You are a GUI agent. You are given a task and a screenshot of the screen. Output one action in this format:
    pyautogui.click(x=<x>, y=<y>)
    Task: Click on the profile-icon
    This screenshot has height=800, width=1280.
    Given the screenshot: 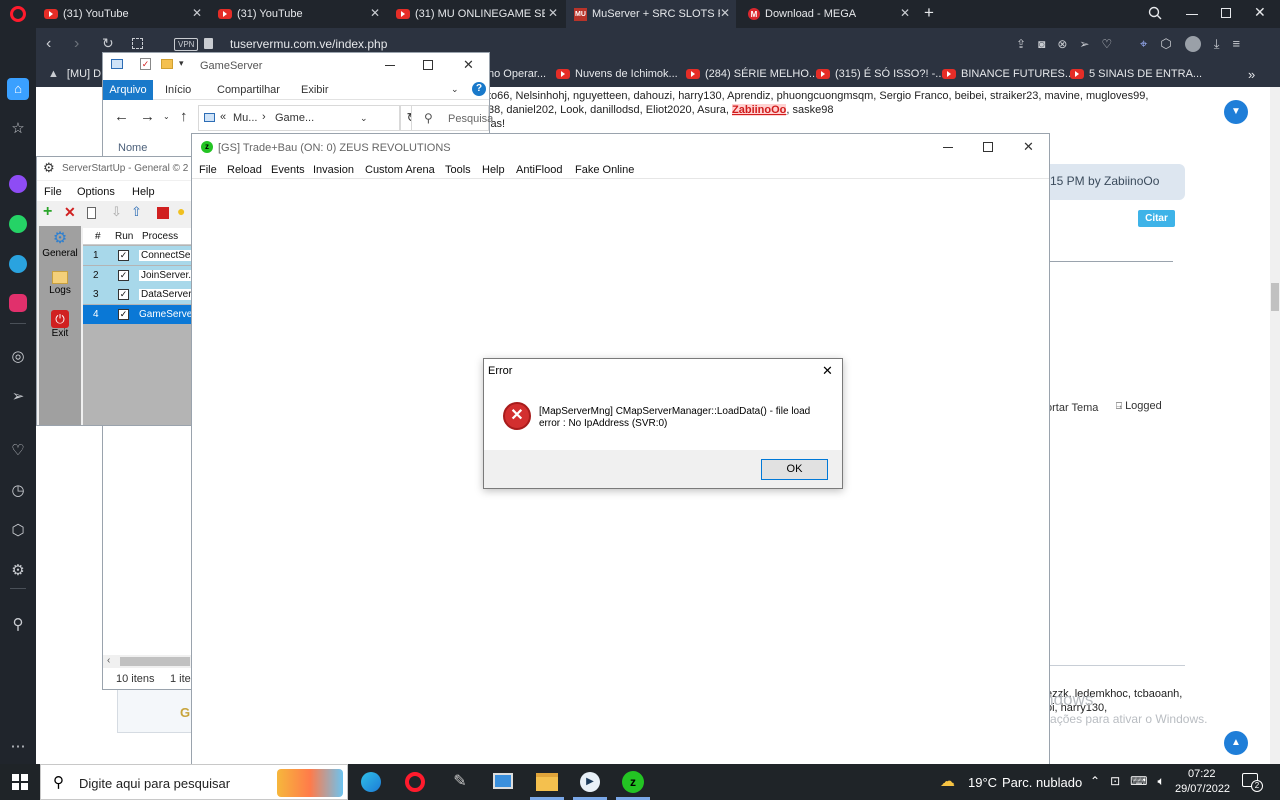 What is the action you would take?
    pyautogui.click(x=1192, y=44)
    